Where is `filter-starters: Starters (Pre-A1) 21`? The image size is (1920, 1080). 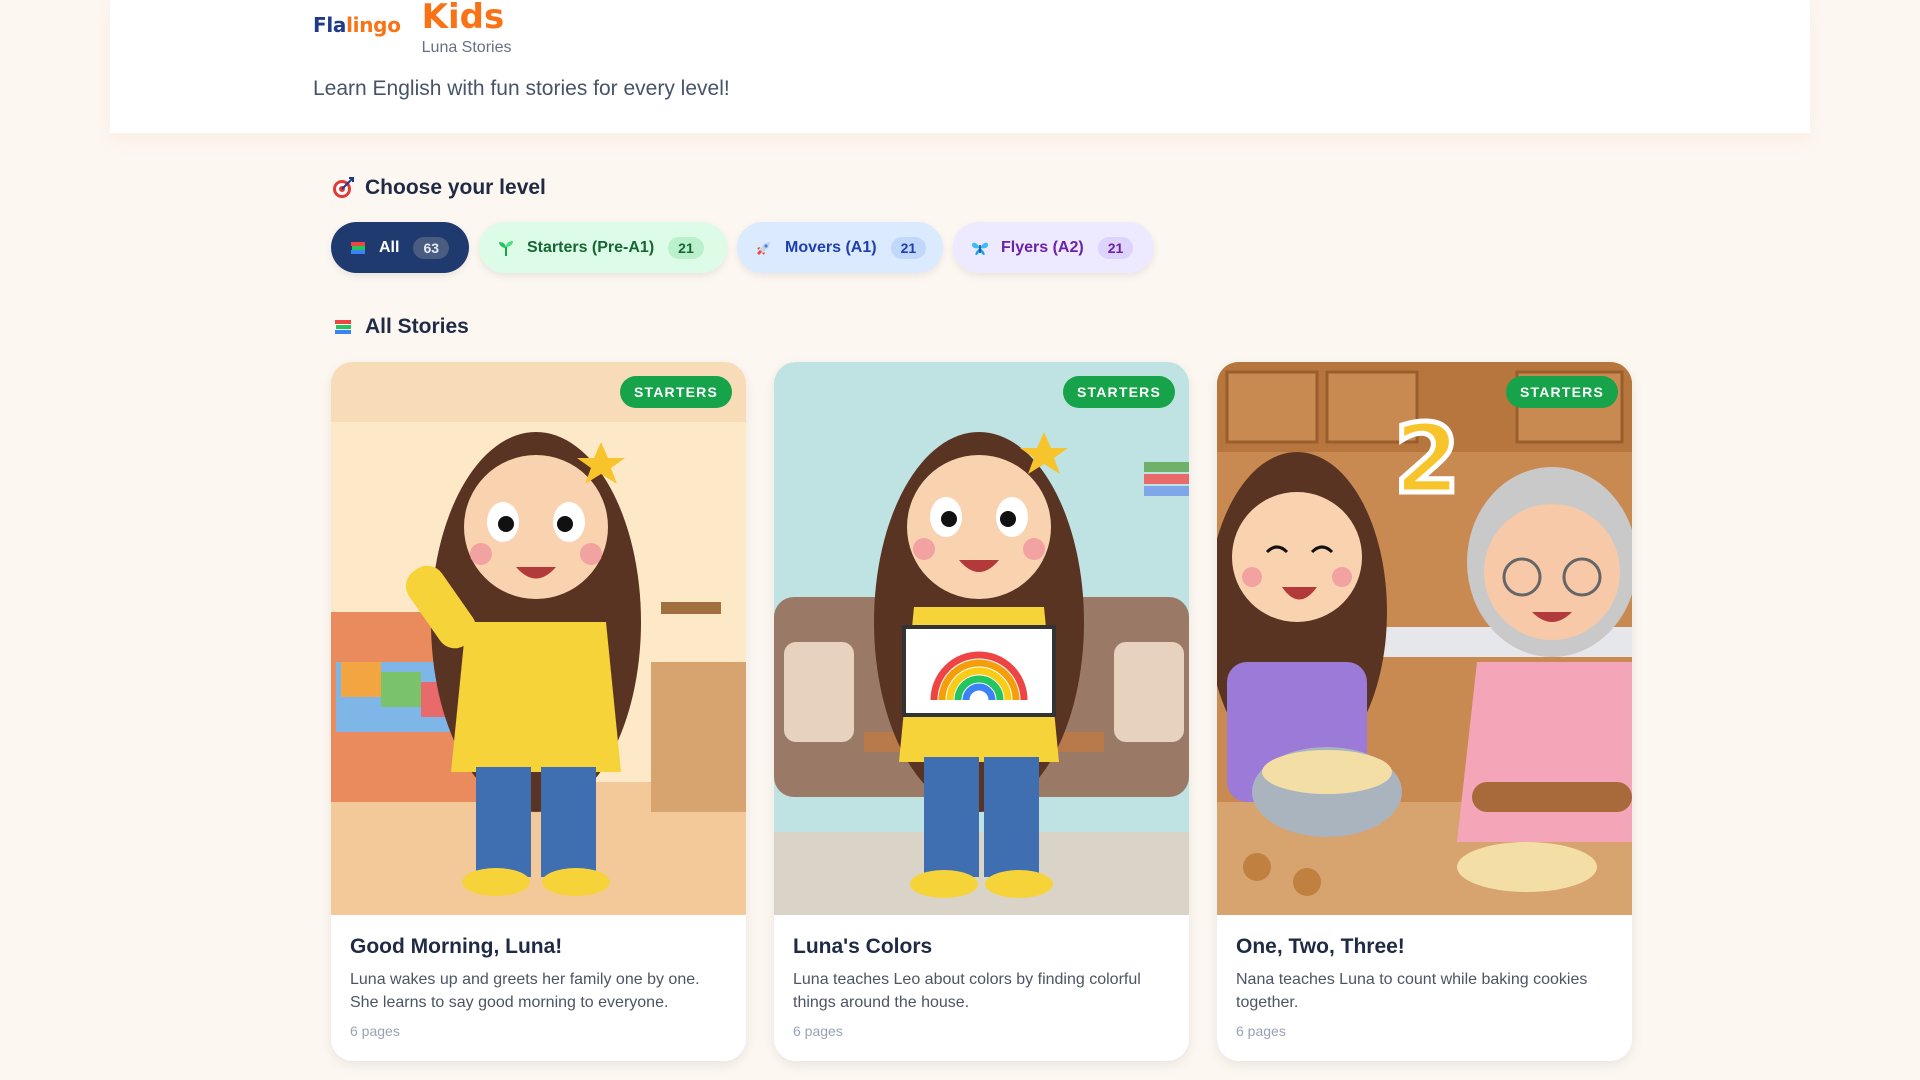
filter-starters: Starters (Pre-A1) 21 is located at coordinates (603, 247).